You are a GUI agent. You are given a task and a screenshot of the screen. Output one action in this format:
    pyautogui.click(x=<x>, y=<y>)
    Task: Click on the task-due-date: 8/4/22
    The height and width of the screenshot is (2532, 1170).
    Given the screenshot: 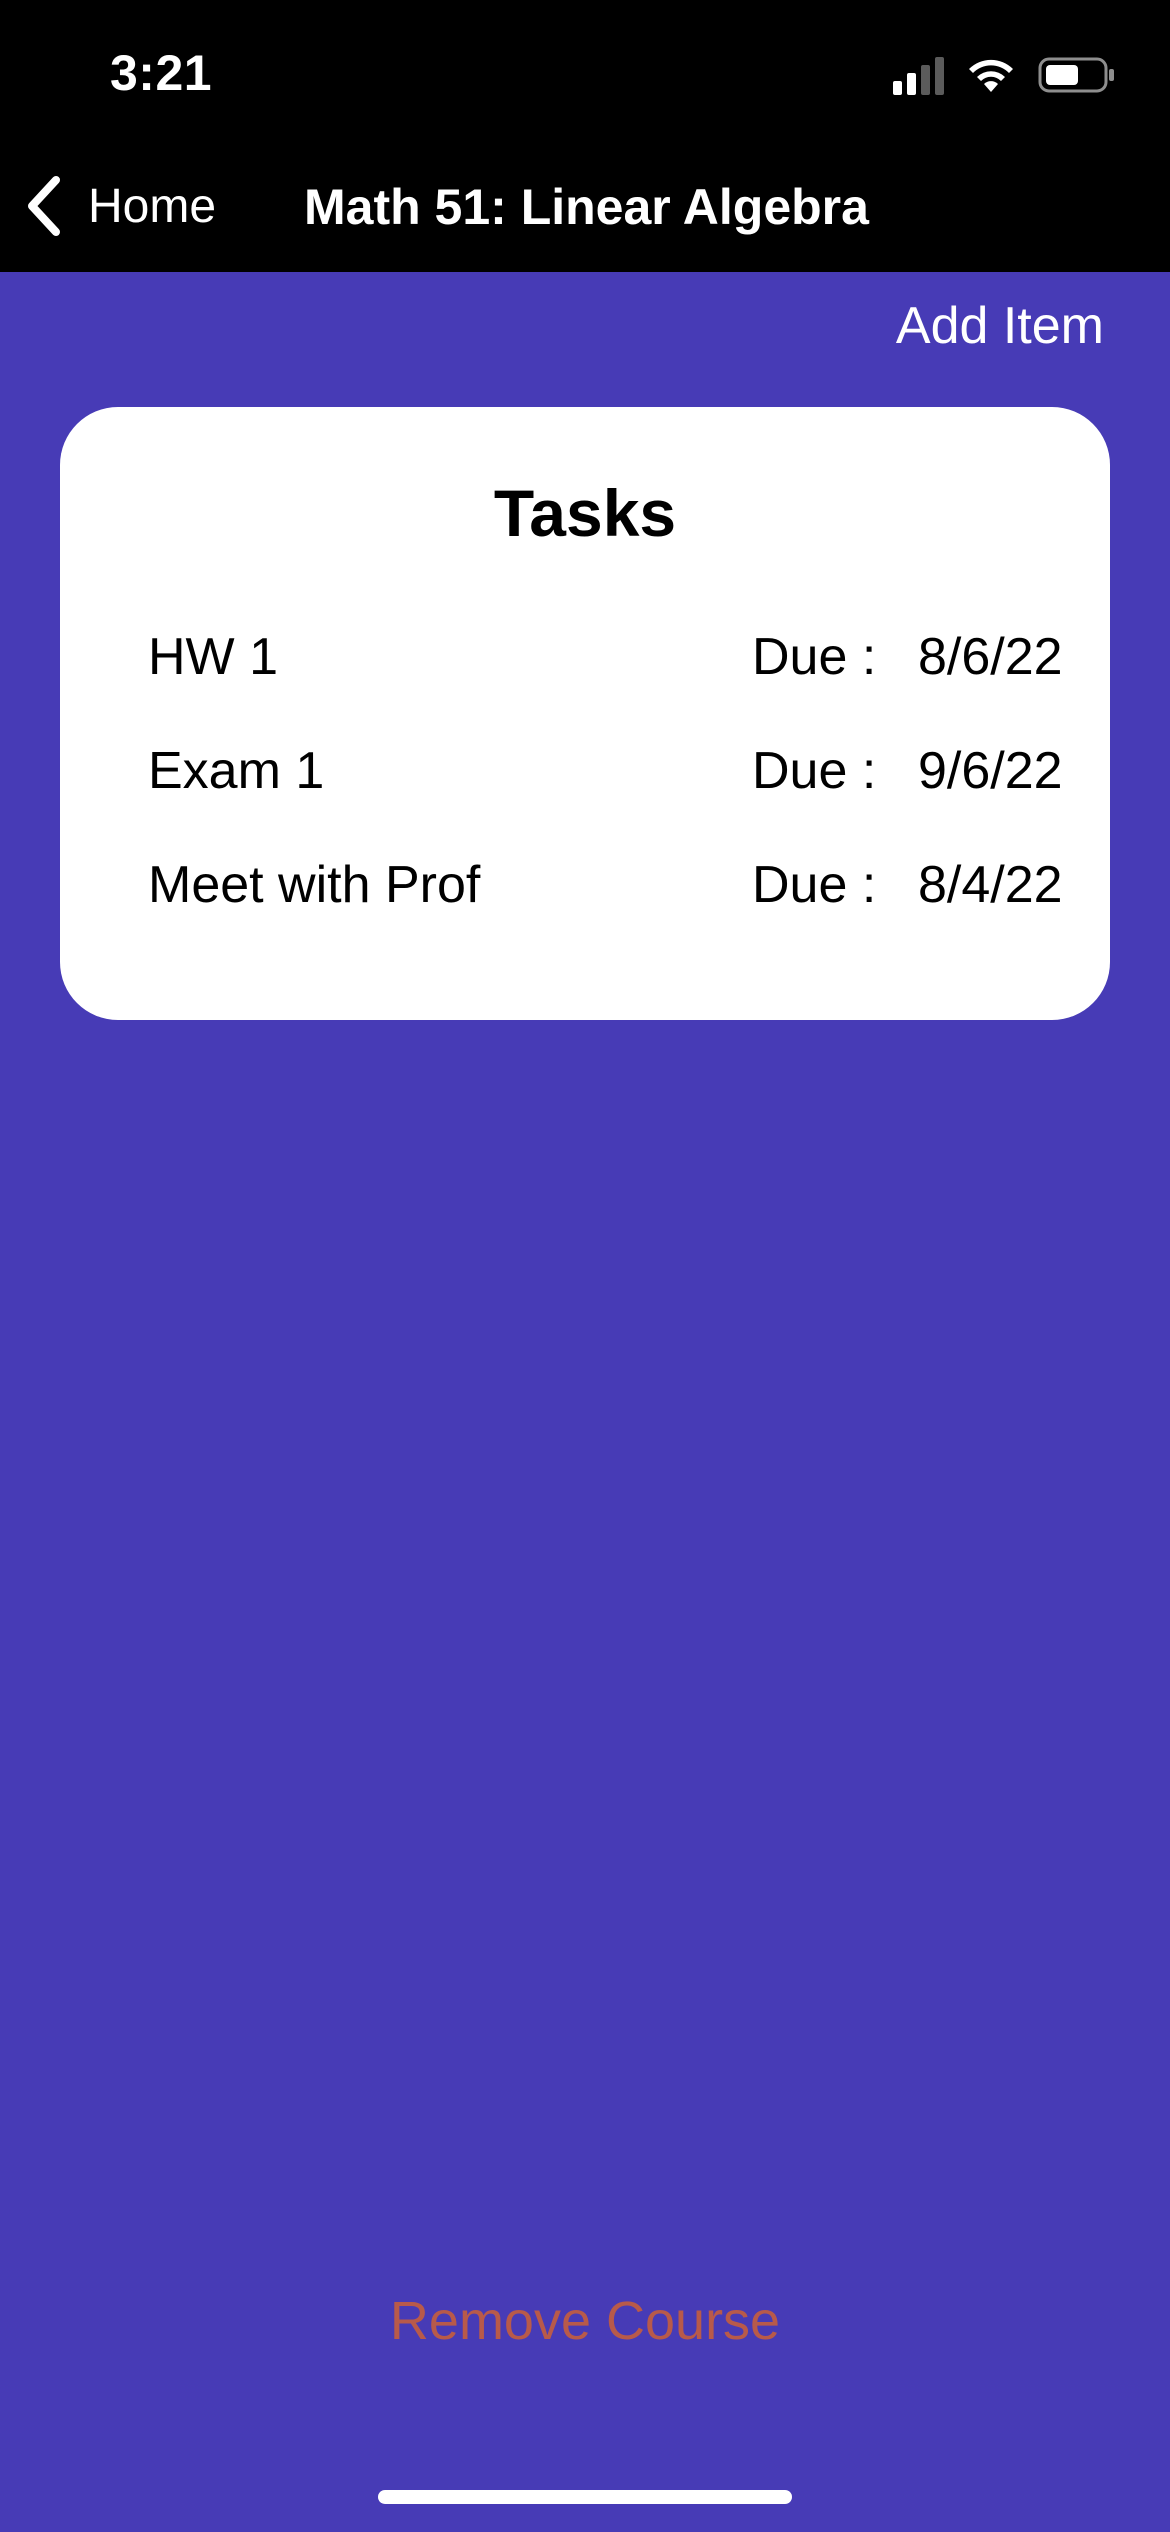 What is the action you would take?
    pyautogui.click(x=990, y=885)
    